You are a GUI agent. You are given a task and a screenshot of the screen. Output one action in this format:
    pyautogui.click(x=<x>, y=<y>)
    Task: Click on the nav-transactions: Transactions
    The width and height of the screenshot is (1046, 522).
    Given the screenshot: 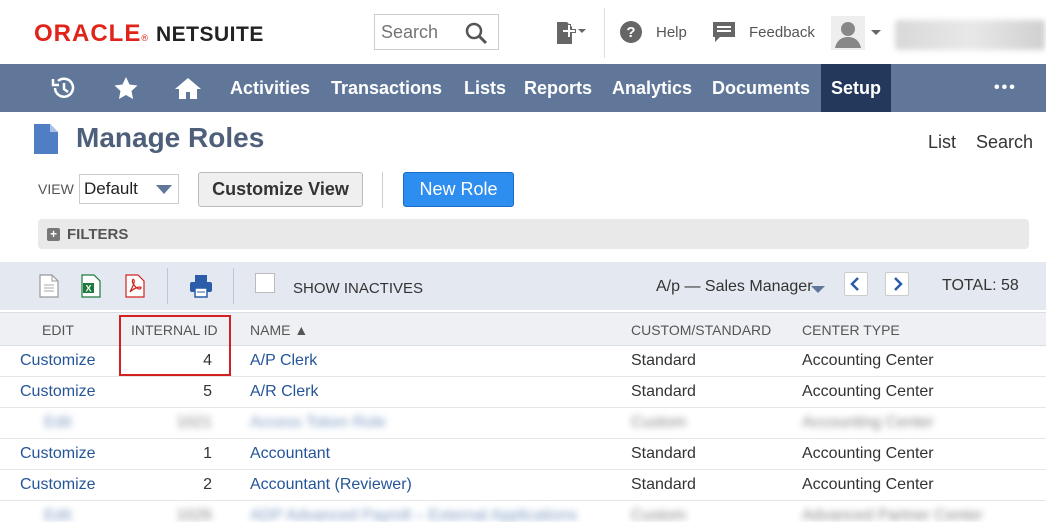 What is the action you would take?
    pyautogui.click(x=386, y=88)
    